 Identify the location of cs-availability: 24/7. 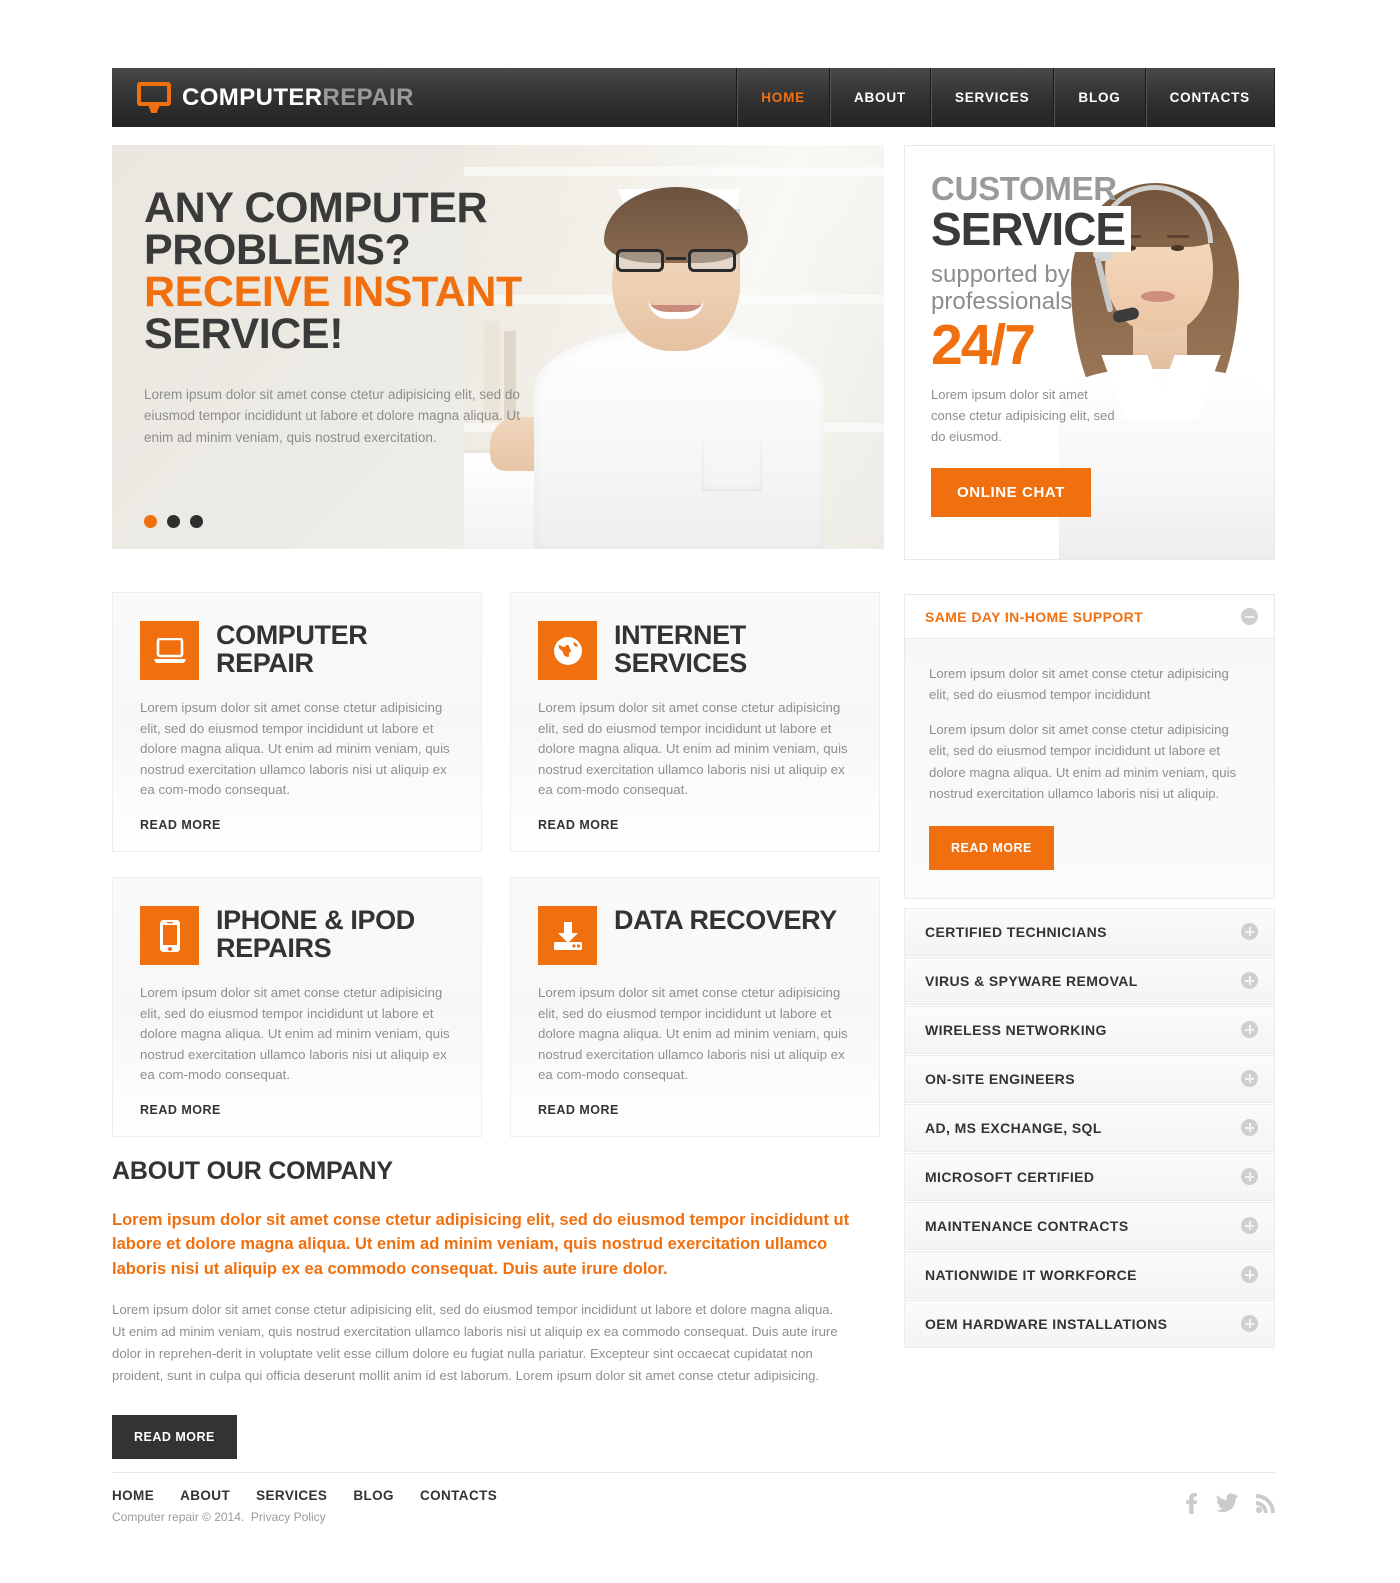
(983, 345).